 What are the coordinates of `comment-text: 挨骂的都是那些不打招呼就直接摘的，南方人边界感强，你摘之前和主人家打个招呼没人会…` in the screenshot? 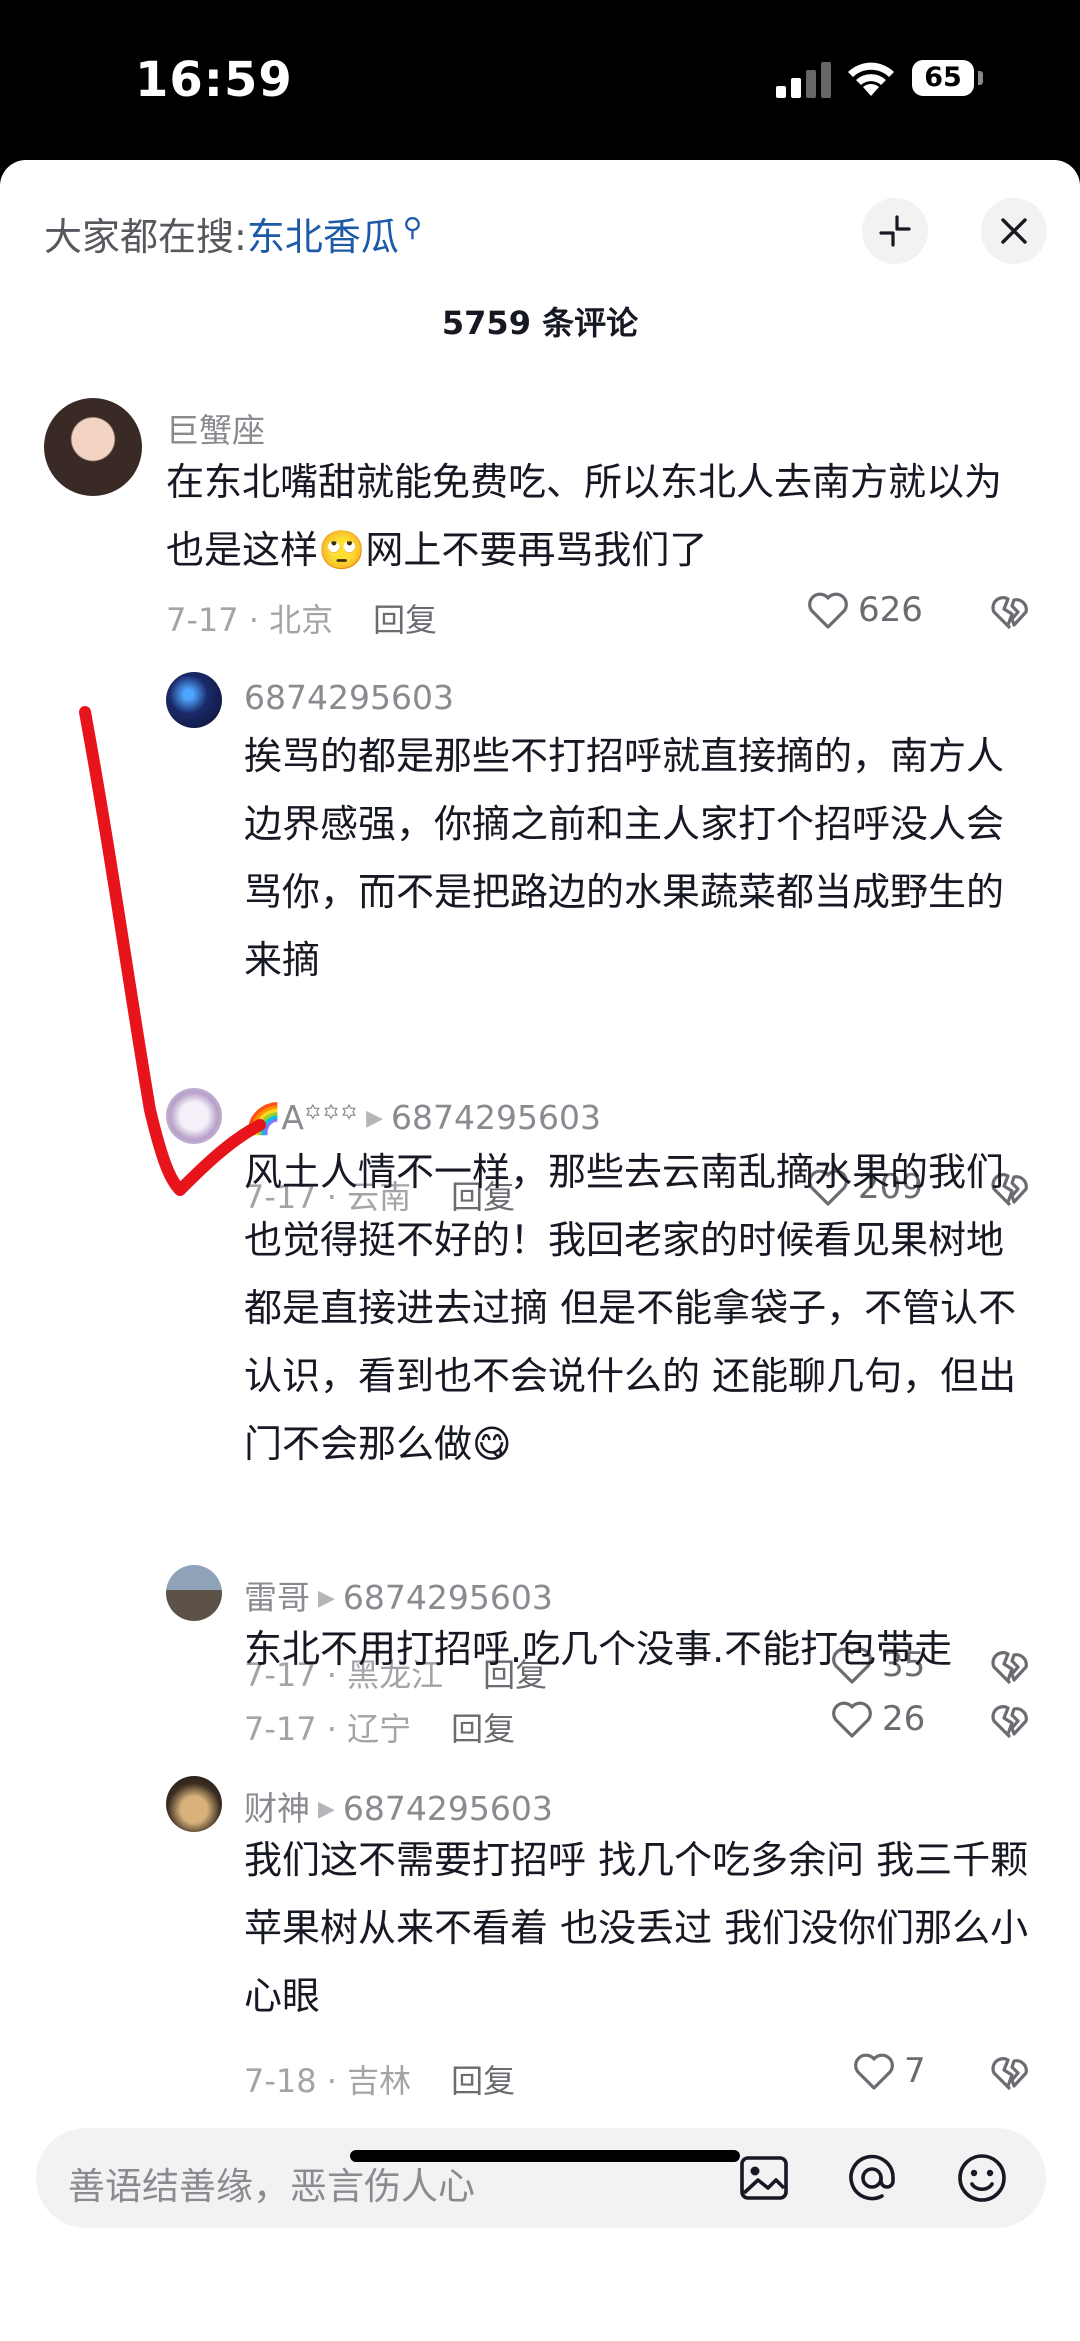 It's located at (624, 858).